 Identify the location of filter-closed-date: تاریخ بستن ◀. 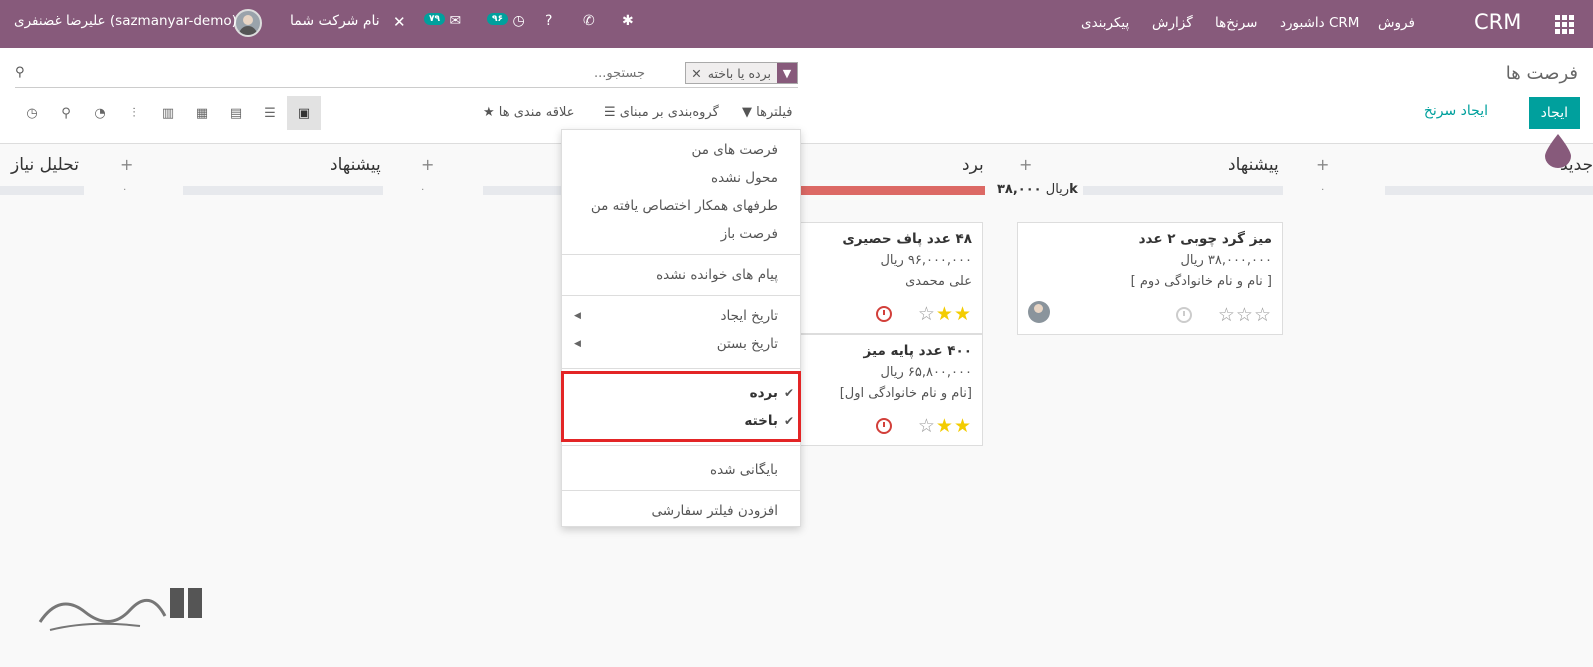
(681, 344).